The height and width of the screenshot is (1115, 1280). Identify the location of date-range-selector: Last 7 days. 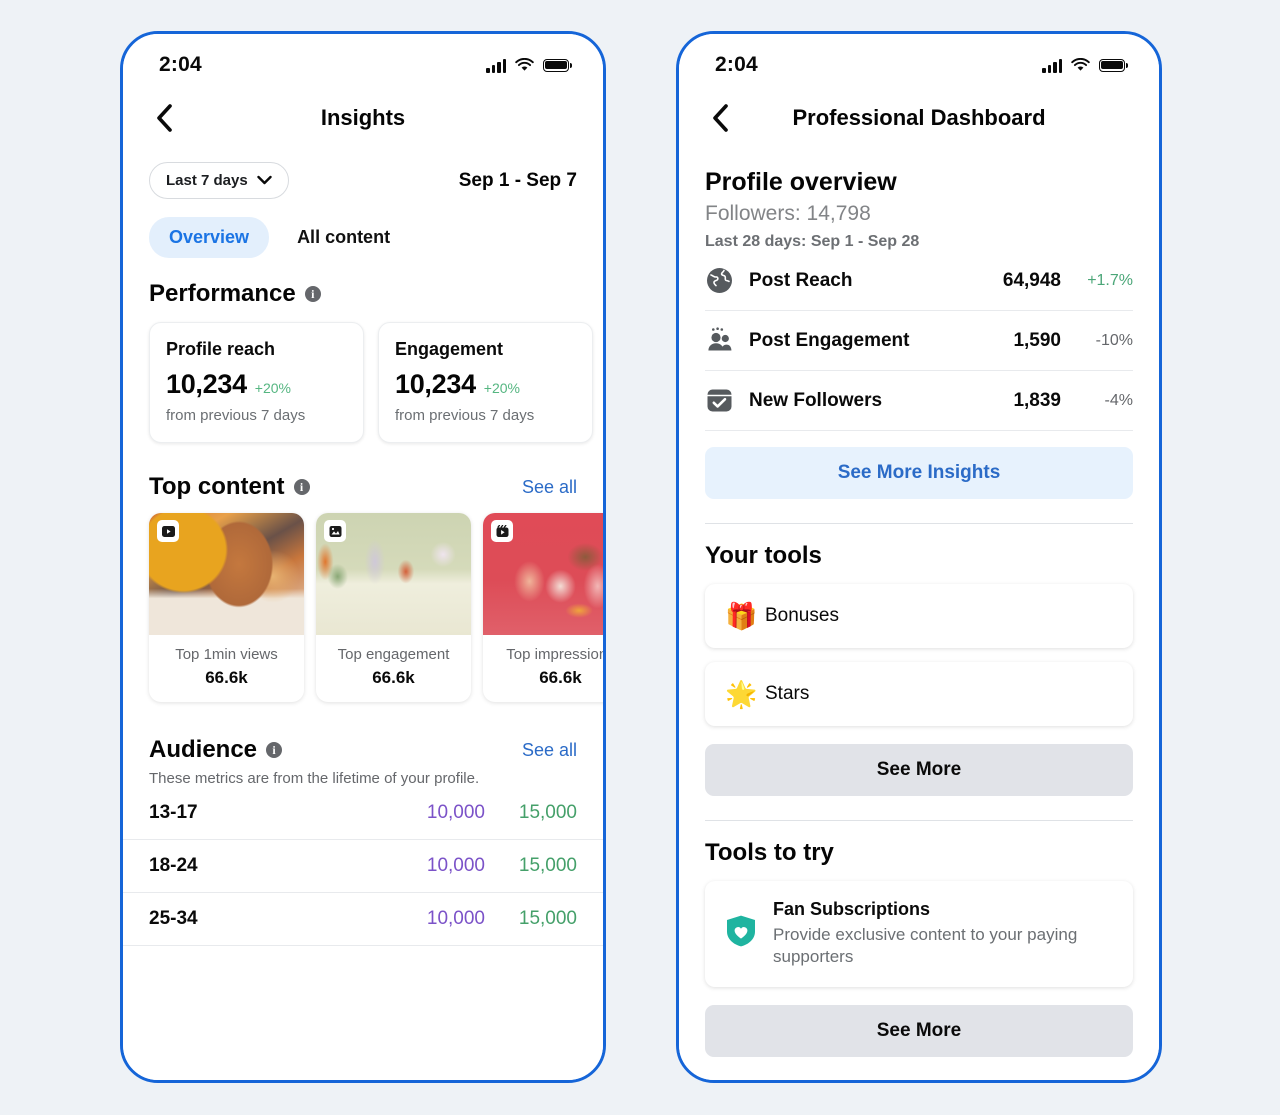
(219, 180).